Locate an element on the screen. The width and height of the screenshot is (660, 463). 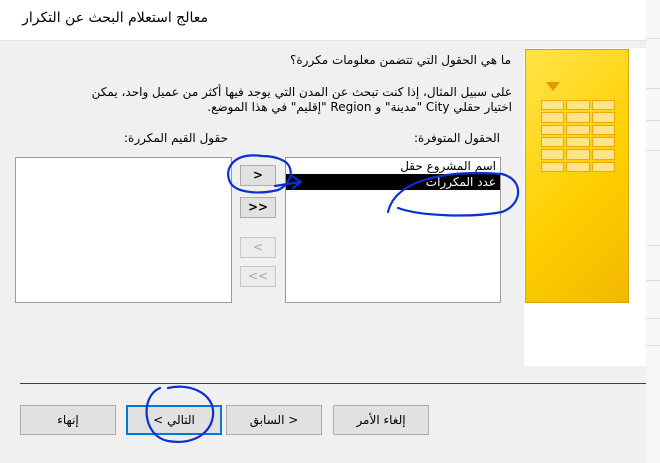
list-item-duplicate-count: عدد المكررات is located at coordinates (393, 182).